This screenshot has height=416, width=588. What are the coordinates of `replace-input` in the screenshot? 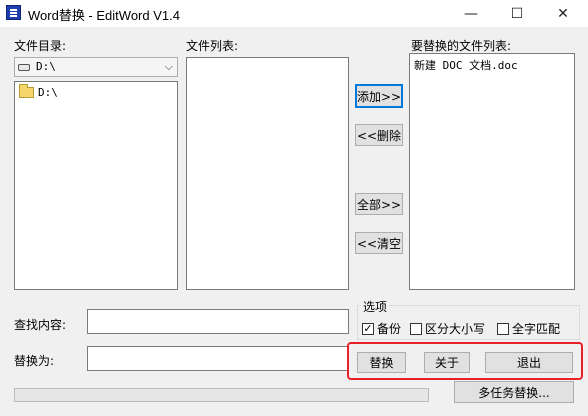 It's located at (218, 358).